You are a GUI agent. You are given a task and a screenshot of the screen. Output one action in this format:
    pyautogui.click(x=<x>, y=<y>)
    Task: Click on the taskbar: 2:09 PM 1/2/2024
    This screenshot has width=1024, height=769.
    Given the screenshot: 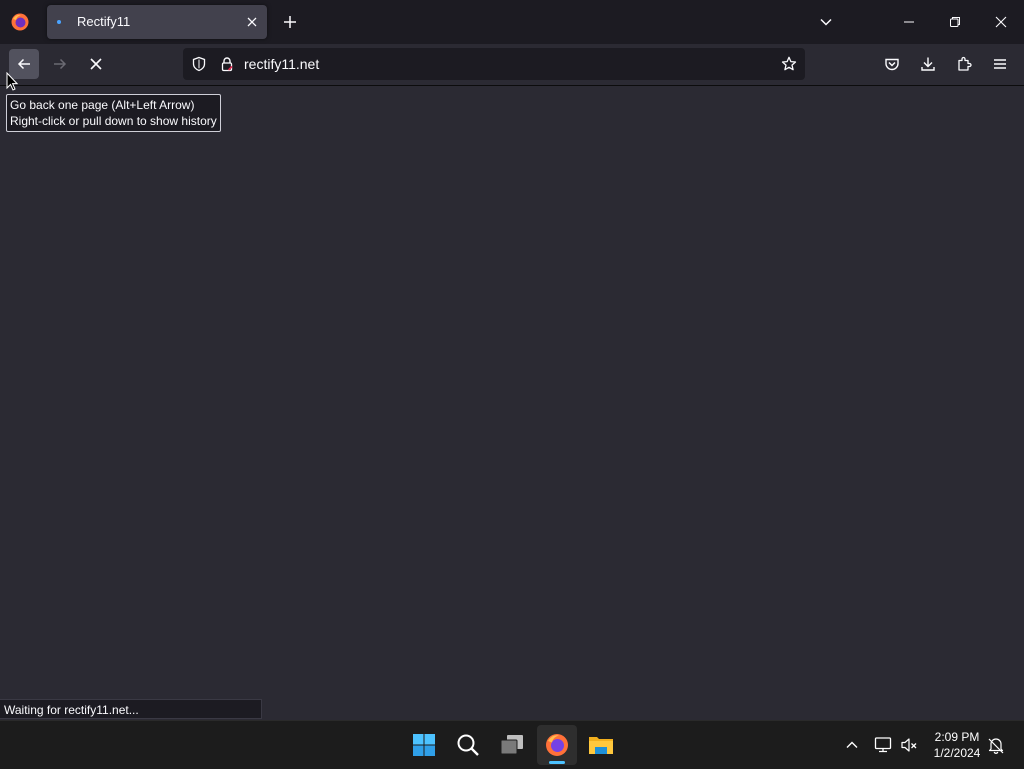 What is the action you would take?
    pyautogui.click(x=512, y=744)
    